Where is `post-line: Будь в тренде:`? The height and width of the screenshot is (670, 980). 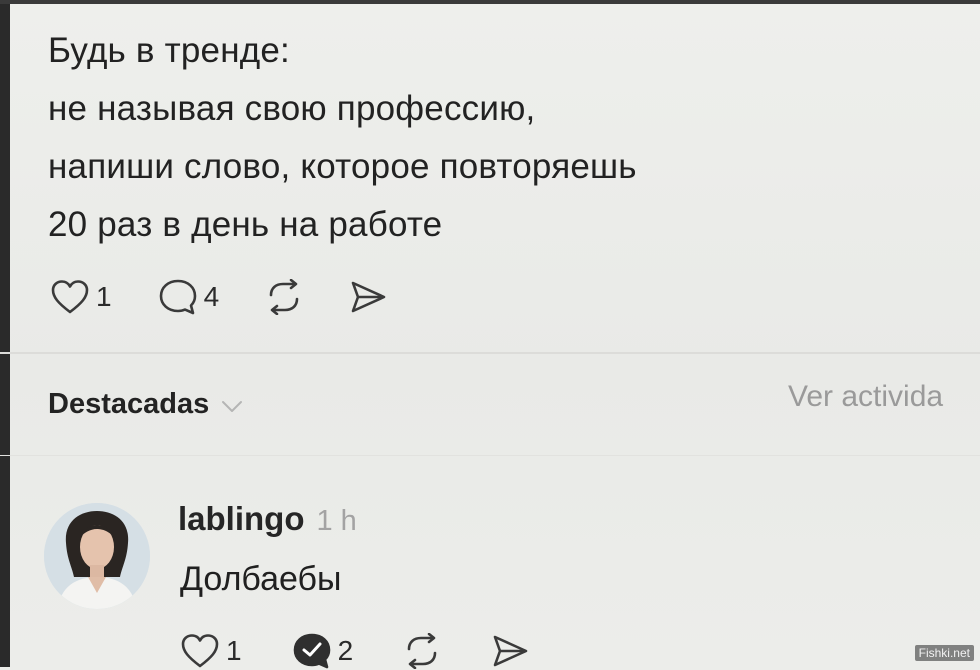 post-line: Будь в тренде: is located at coordinates (169, 50).